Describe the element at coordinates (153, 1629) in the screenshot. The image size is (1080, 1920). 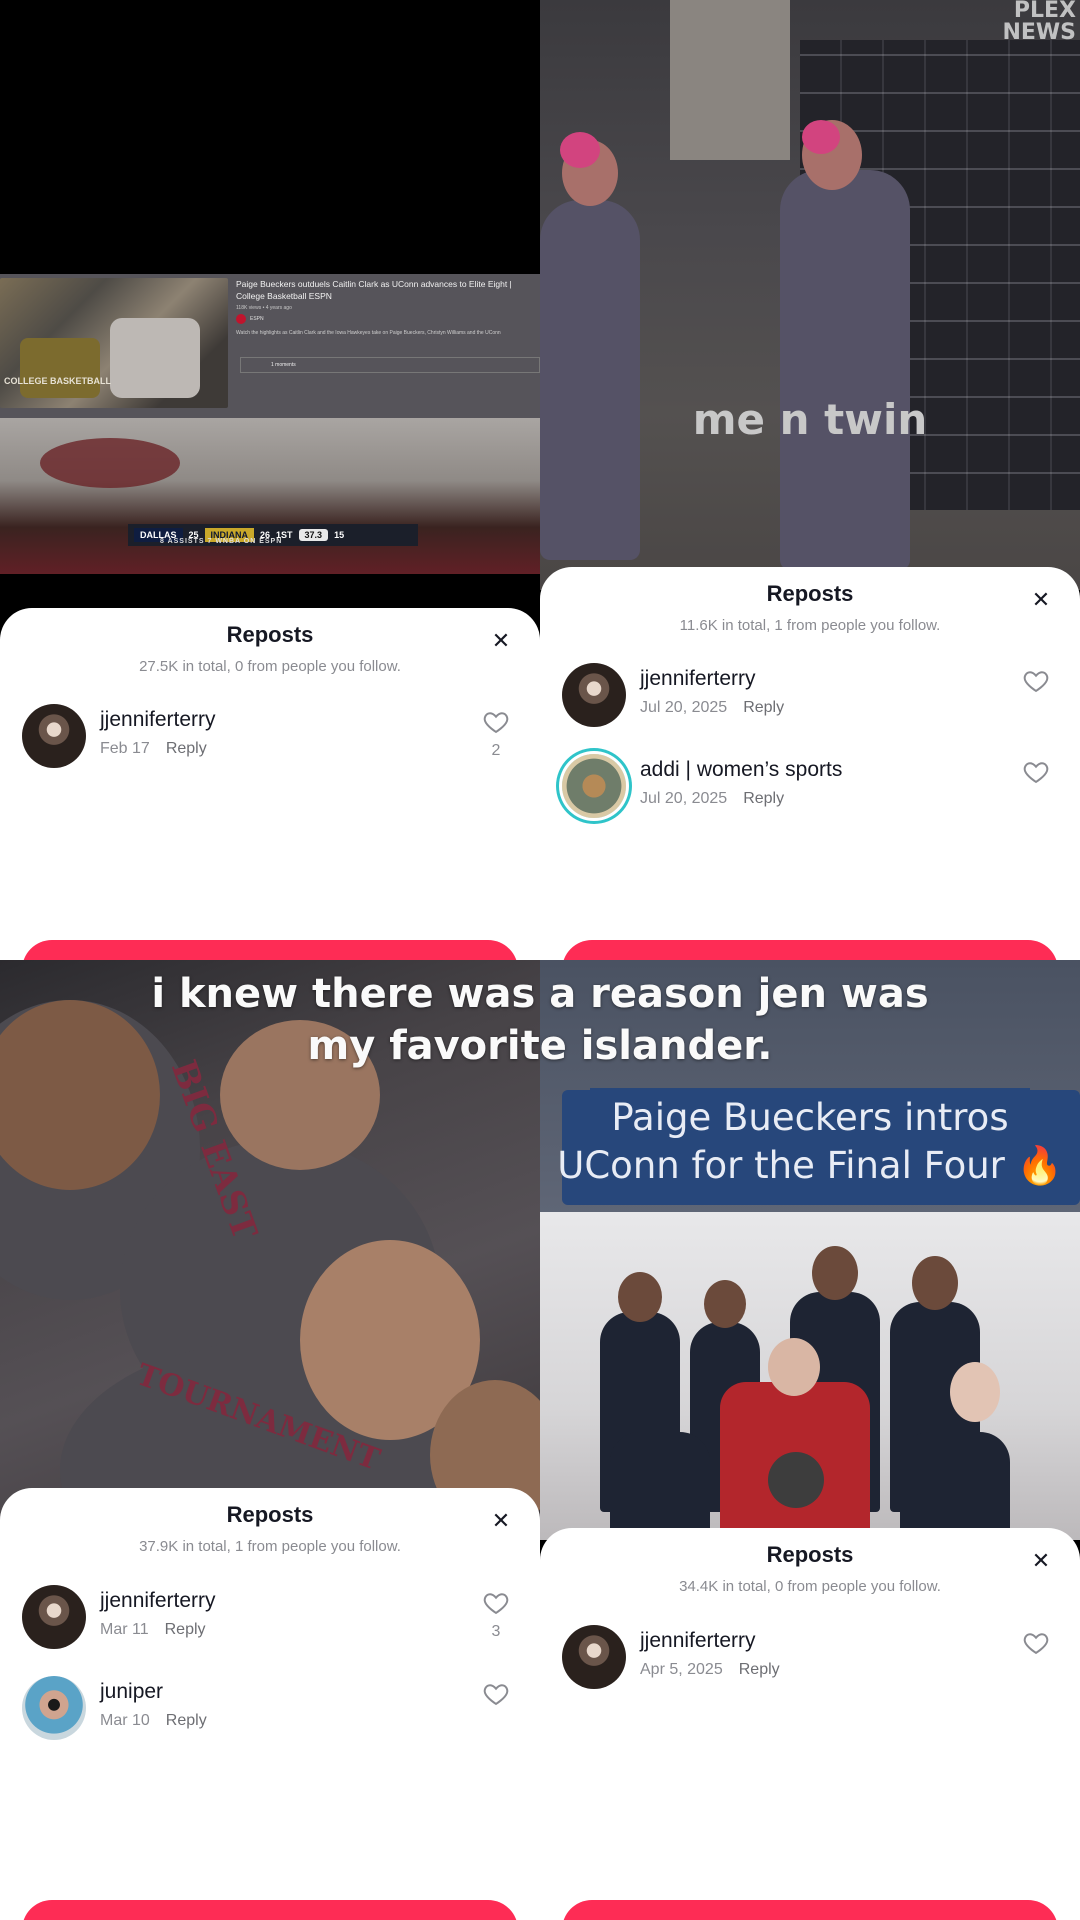
I see `repost-meta: Mar 11 Reply` at that location.